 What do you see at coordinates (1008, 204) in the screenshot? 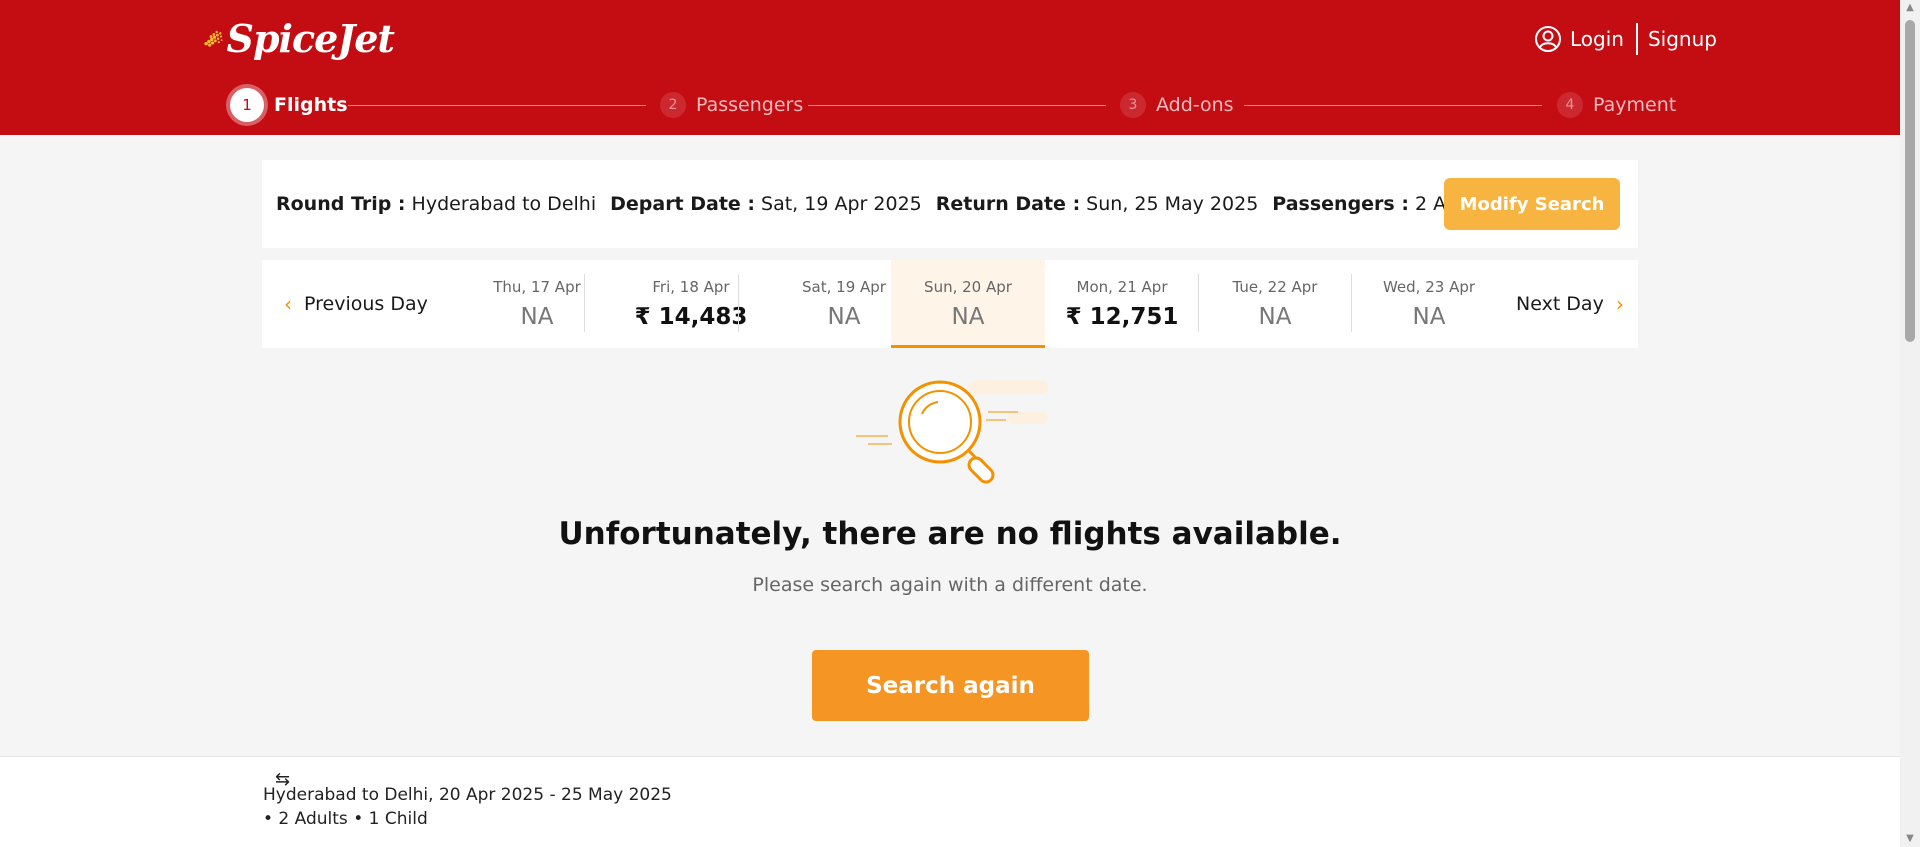
I see `return-date-label: Return Date :` at bounding box center [1008, 204].